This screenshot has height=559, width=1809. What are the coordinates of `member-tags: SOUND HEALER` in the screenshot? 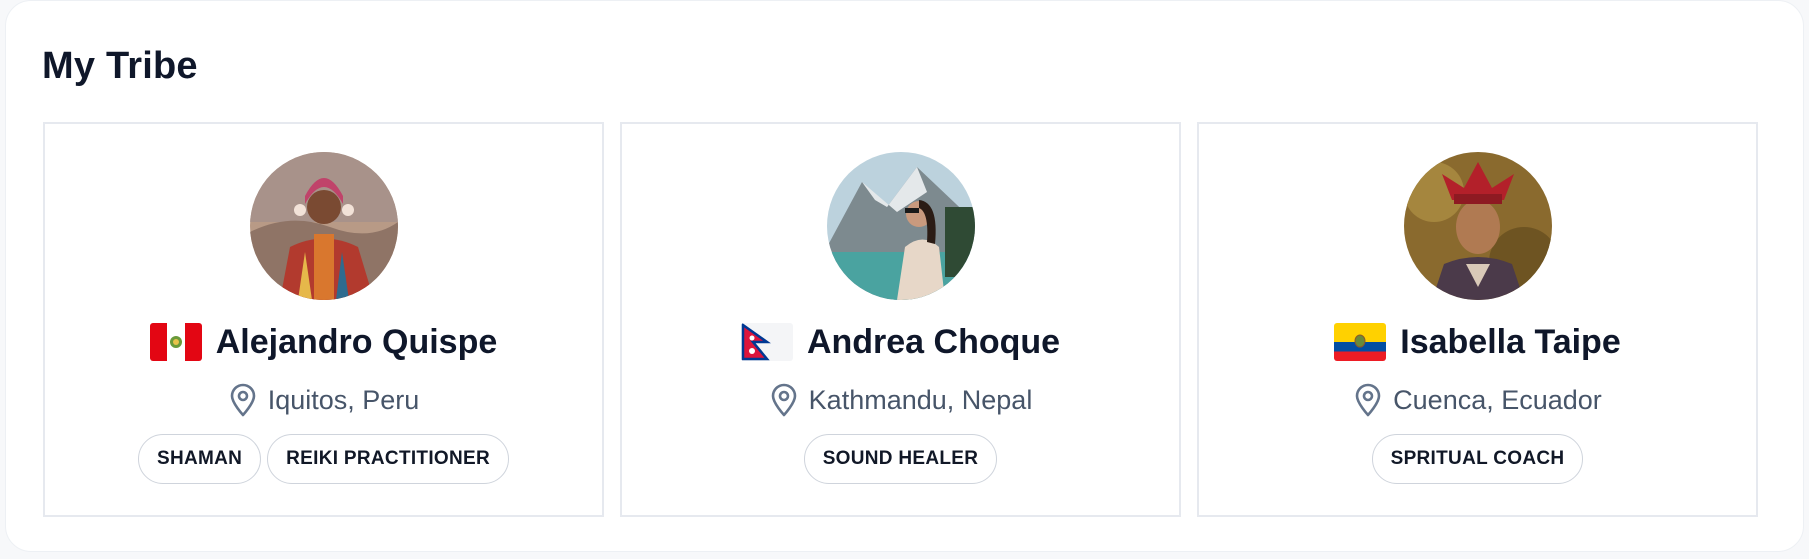 It's located at (900, 459).